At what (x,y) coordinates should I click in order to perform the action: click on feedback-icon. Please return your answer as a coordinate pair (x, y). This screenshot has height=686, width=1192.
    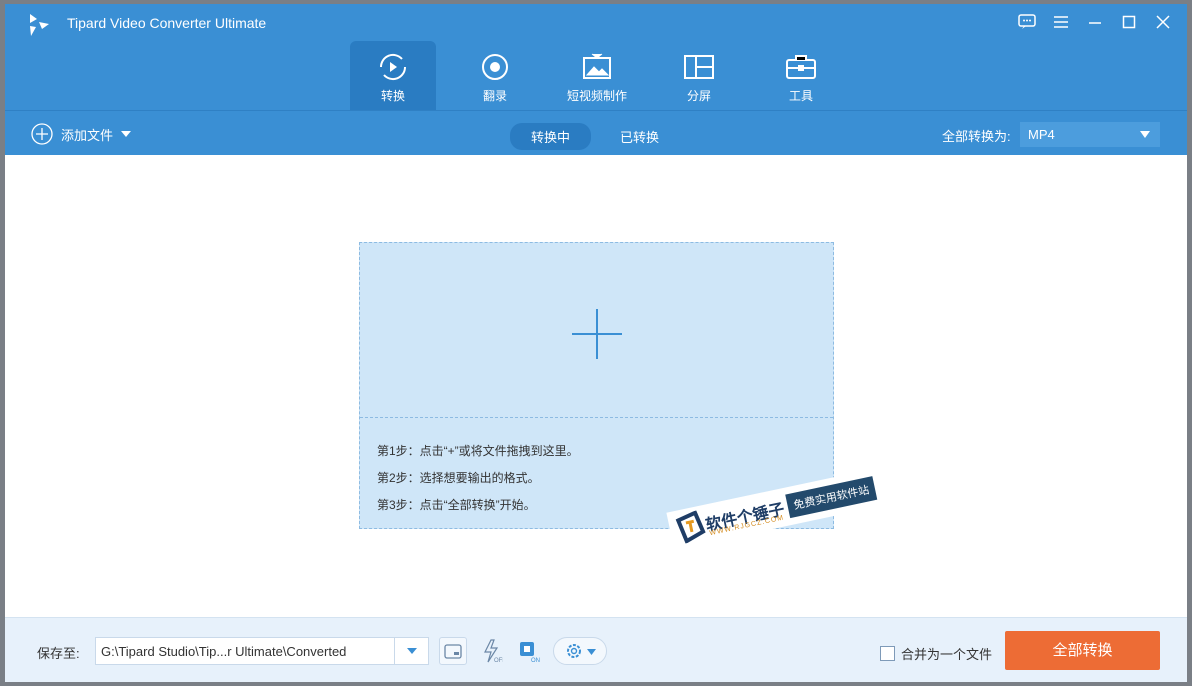
    Looking at the image, I should click on (1027, 22).